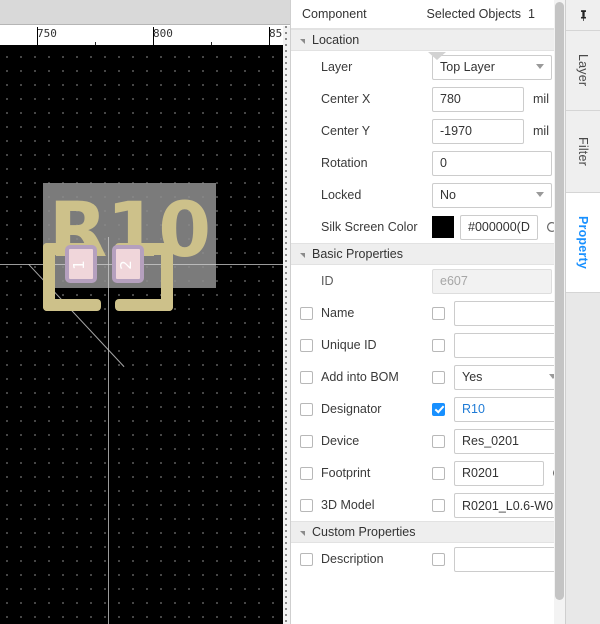 This screenshot has width=600, height=624. What do you see at coordinates (306, 227) in the screenshot?
I see `silk-checkbox-spacer` at bounding box center [306, 227].